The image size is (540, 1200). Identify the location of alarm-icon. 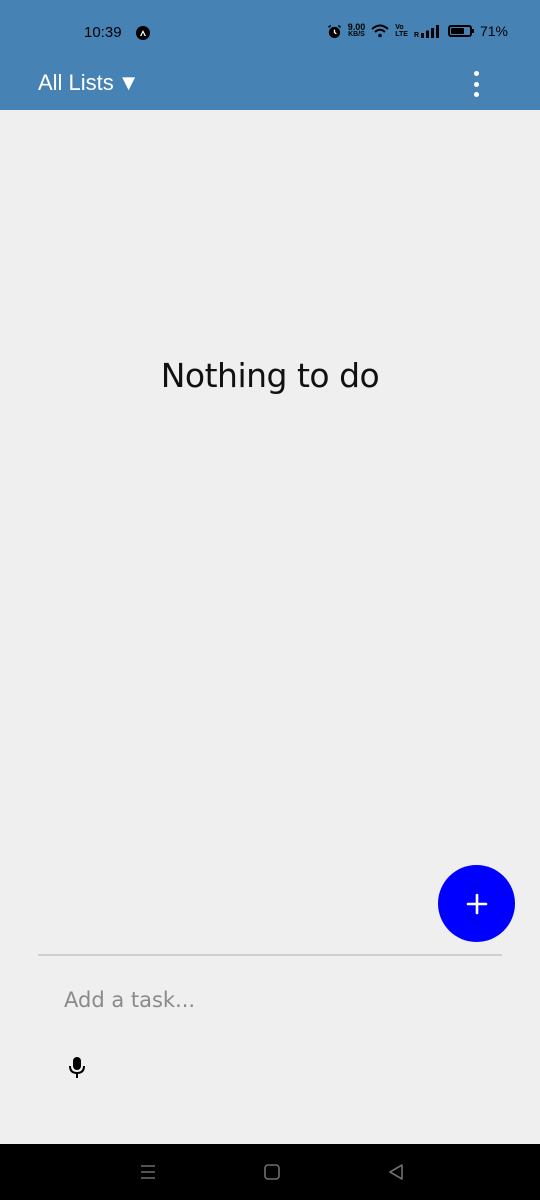
(334, 31).